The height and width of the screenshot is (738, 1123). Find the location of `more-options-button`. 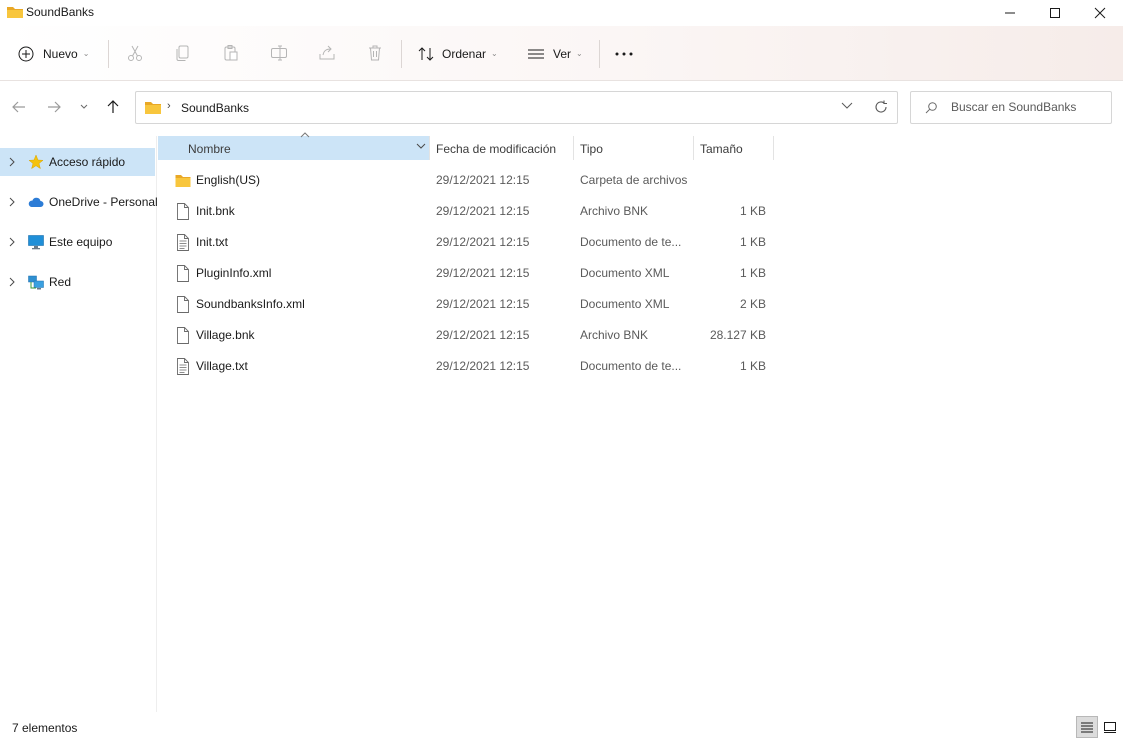

more-options-button is located at coordinates (624, 53).